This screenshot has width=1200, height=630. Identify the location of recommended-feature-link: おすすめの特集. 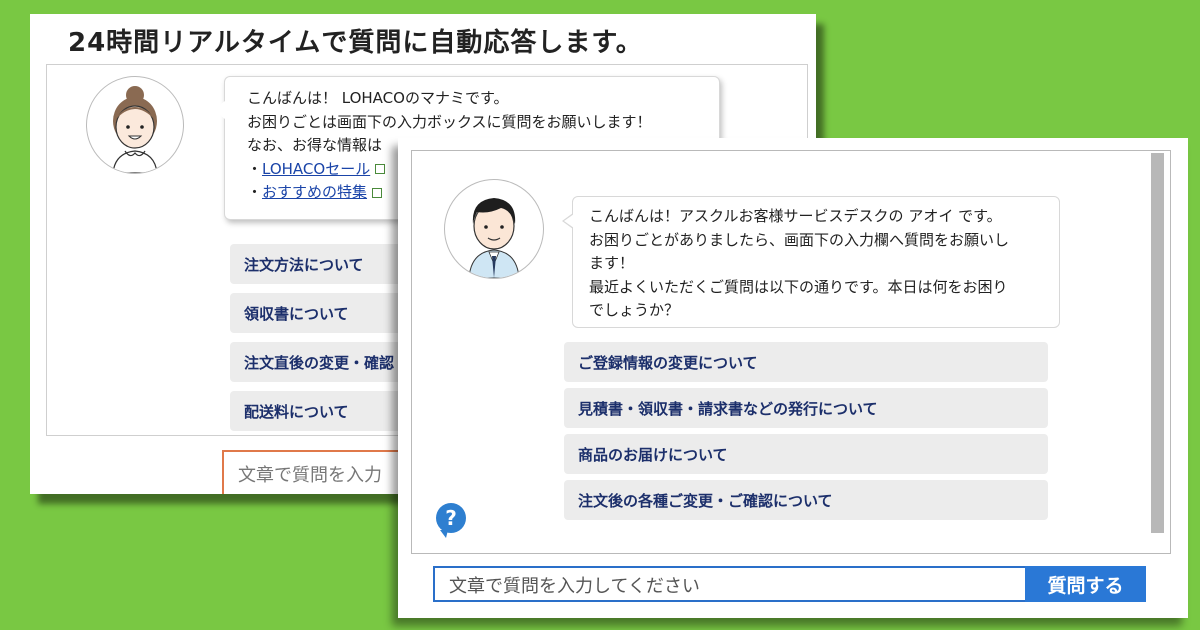
(314, 192).